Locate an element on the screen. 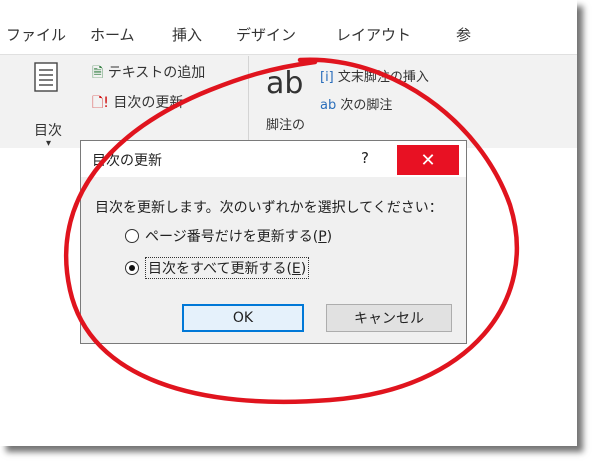 The height and width of the screenshot is (466, 593). option-page-numbers-only: ページ番号だけを更新する(P) is located at coordinates (228, 236).